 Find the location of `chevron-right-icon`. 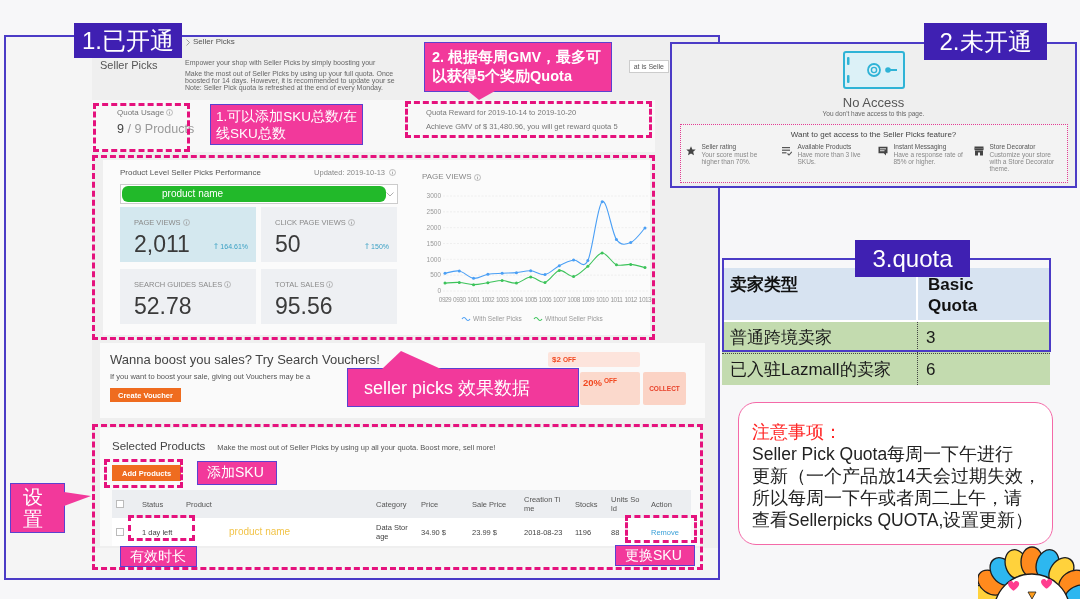

chevron-right-icon is located at coordinates (188, 42).